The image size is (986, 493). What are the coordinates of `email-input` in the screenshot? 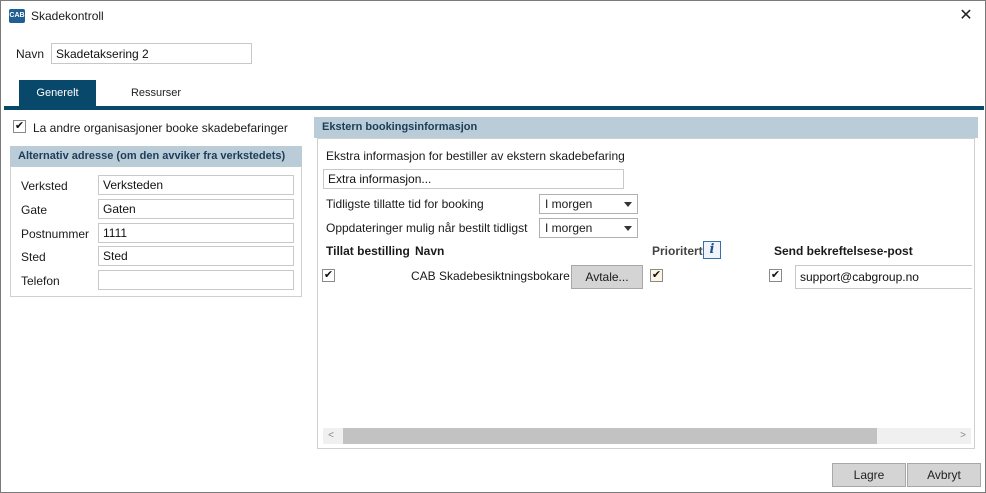 It's located at (883, 277).